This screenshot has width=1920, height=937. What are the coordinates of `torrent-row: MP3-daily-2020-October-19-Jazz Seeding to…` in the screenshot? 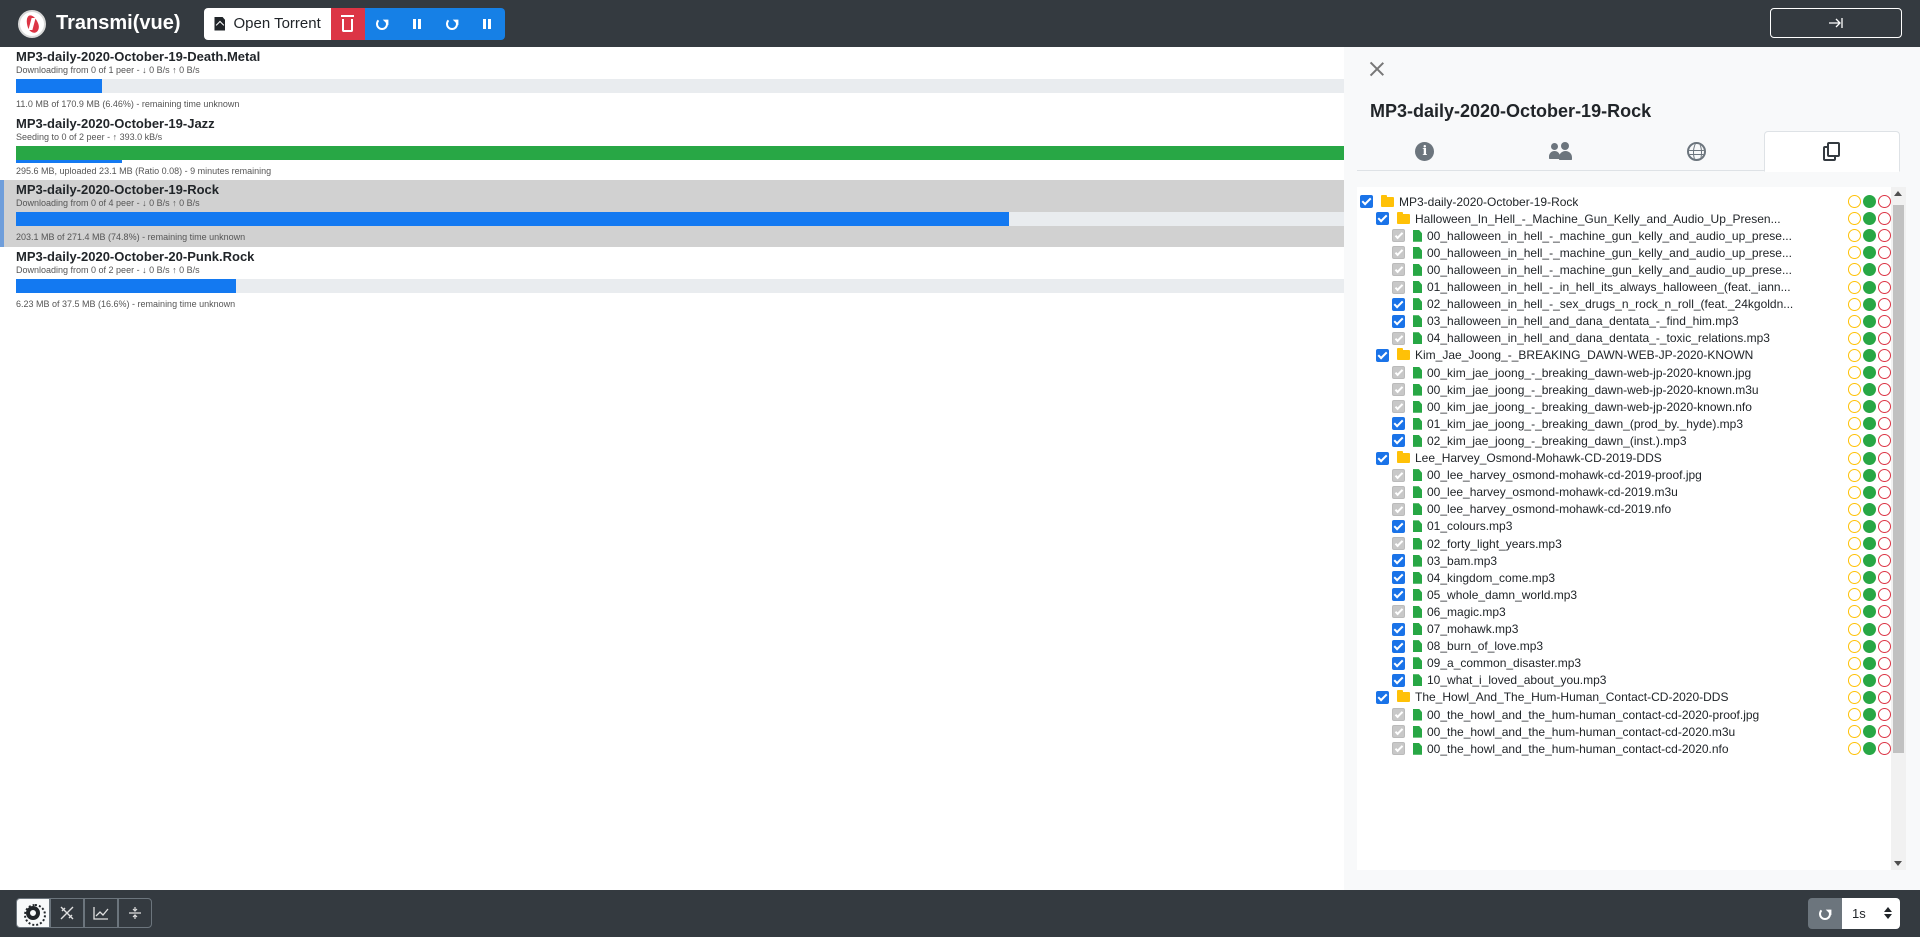 It's located at (672, 147).